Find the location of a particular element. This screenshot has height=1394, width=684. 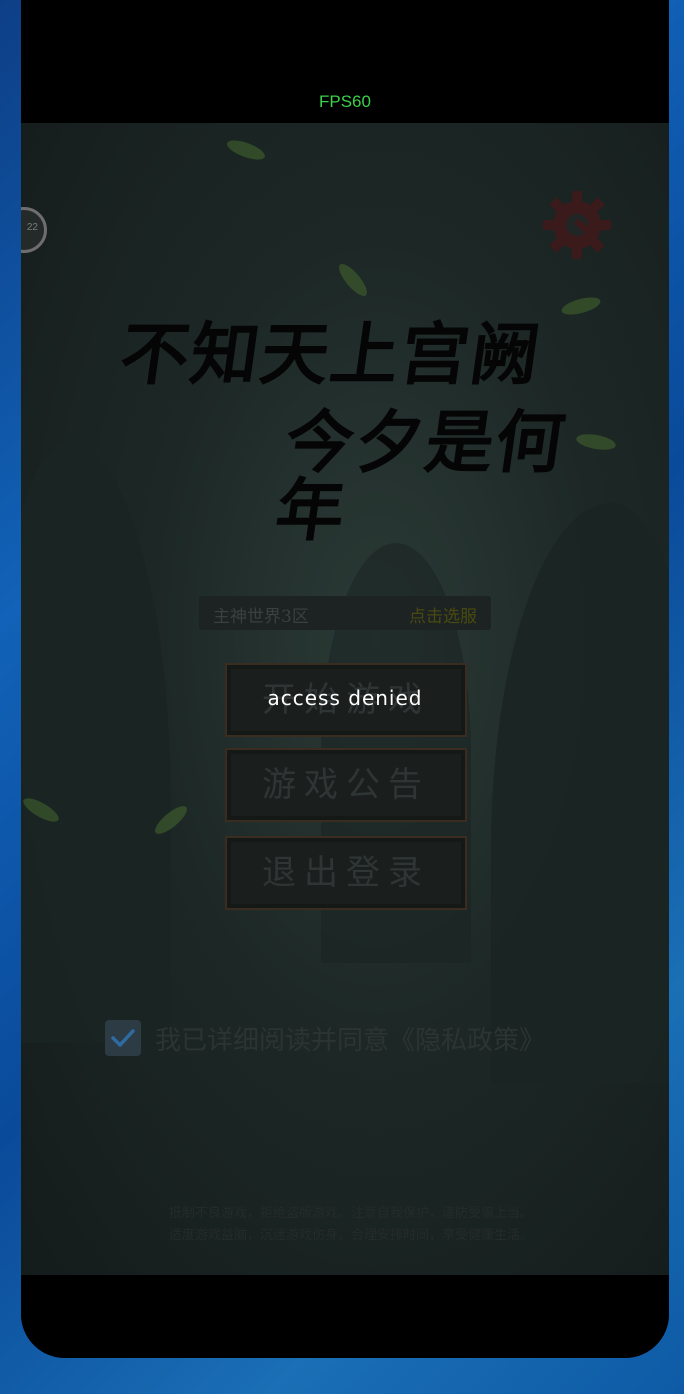

server-name: 主神世界3区 is located at coordinates (261, 617).